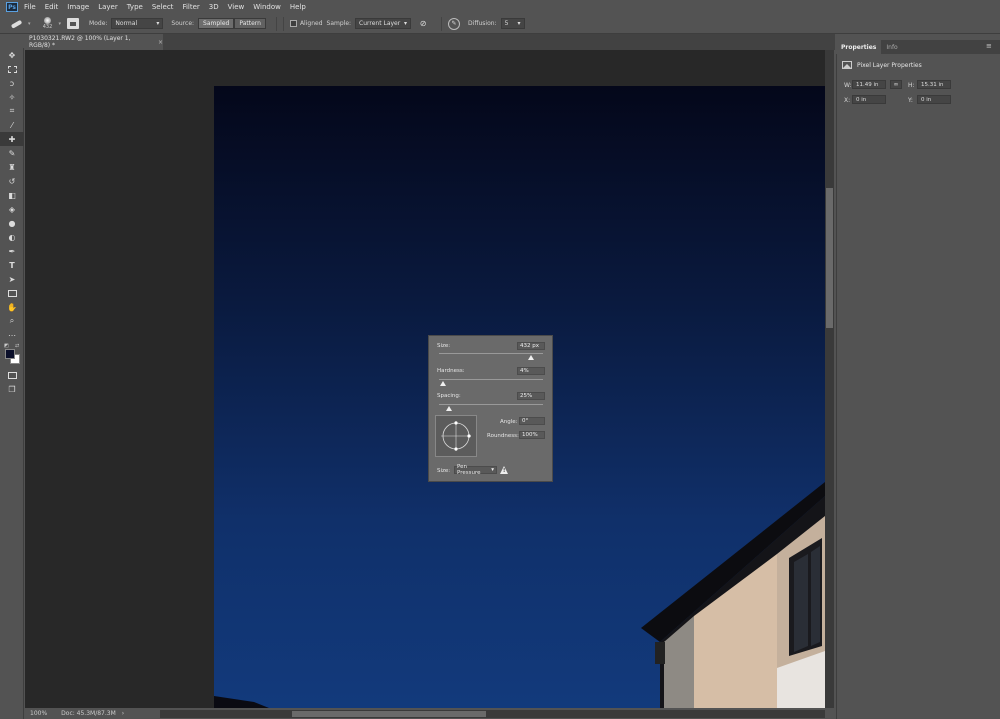  Describe the element at coordinates (383, 23) in the screenshot. I see `sample-select: Current Layer ▾` at that location.